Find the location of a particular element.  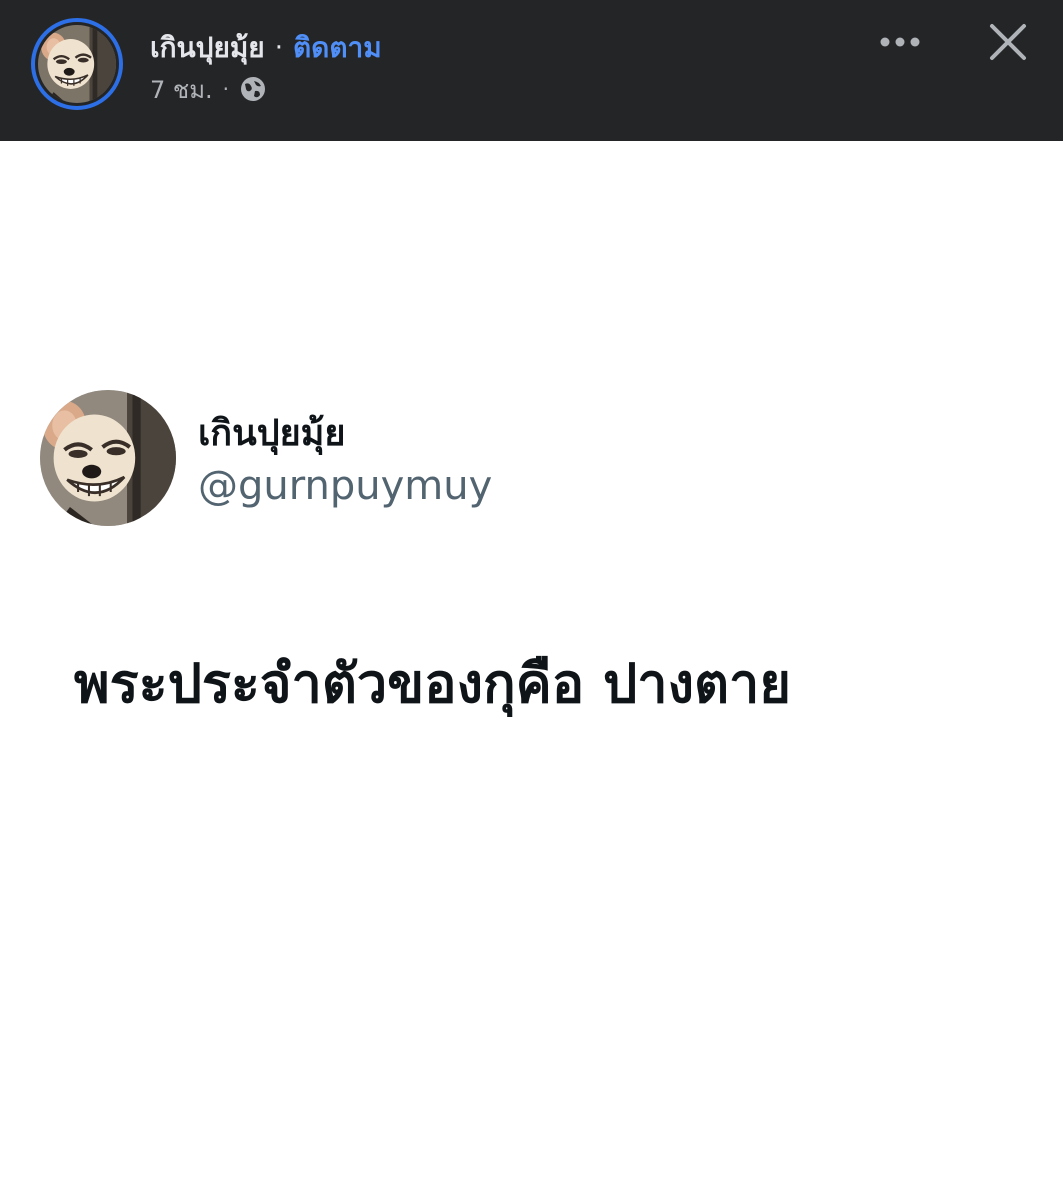

post-meta-row: 7 ชม. · is located at coordinates (208, 89).